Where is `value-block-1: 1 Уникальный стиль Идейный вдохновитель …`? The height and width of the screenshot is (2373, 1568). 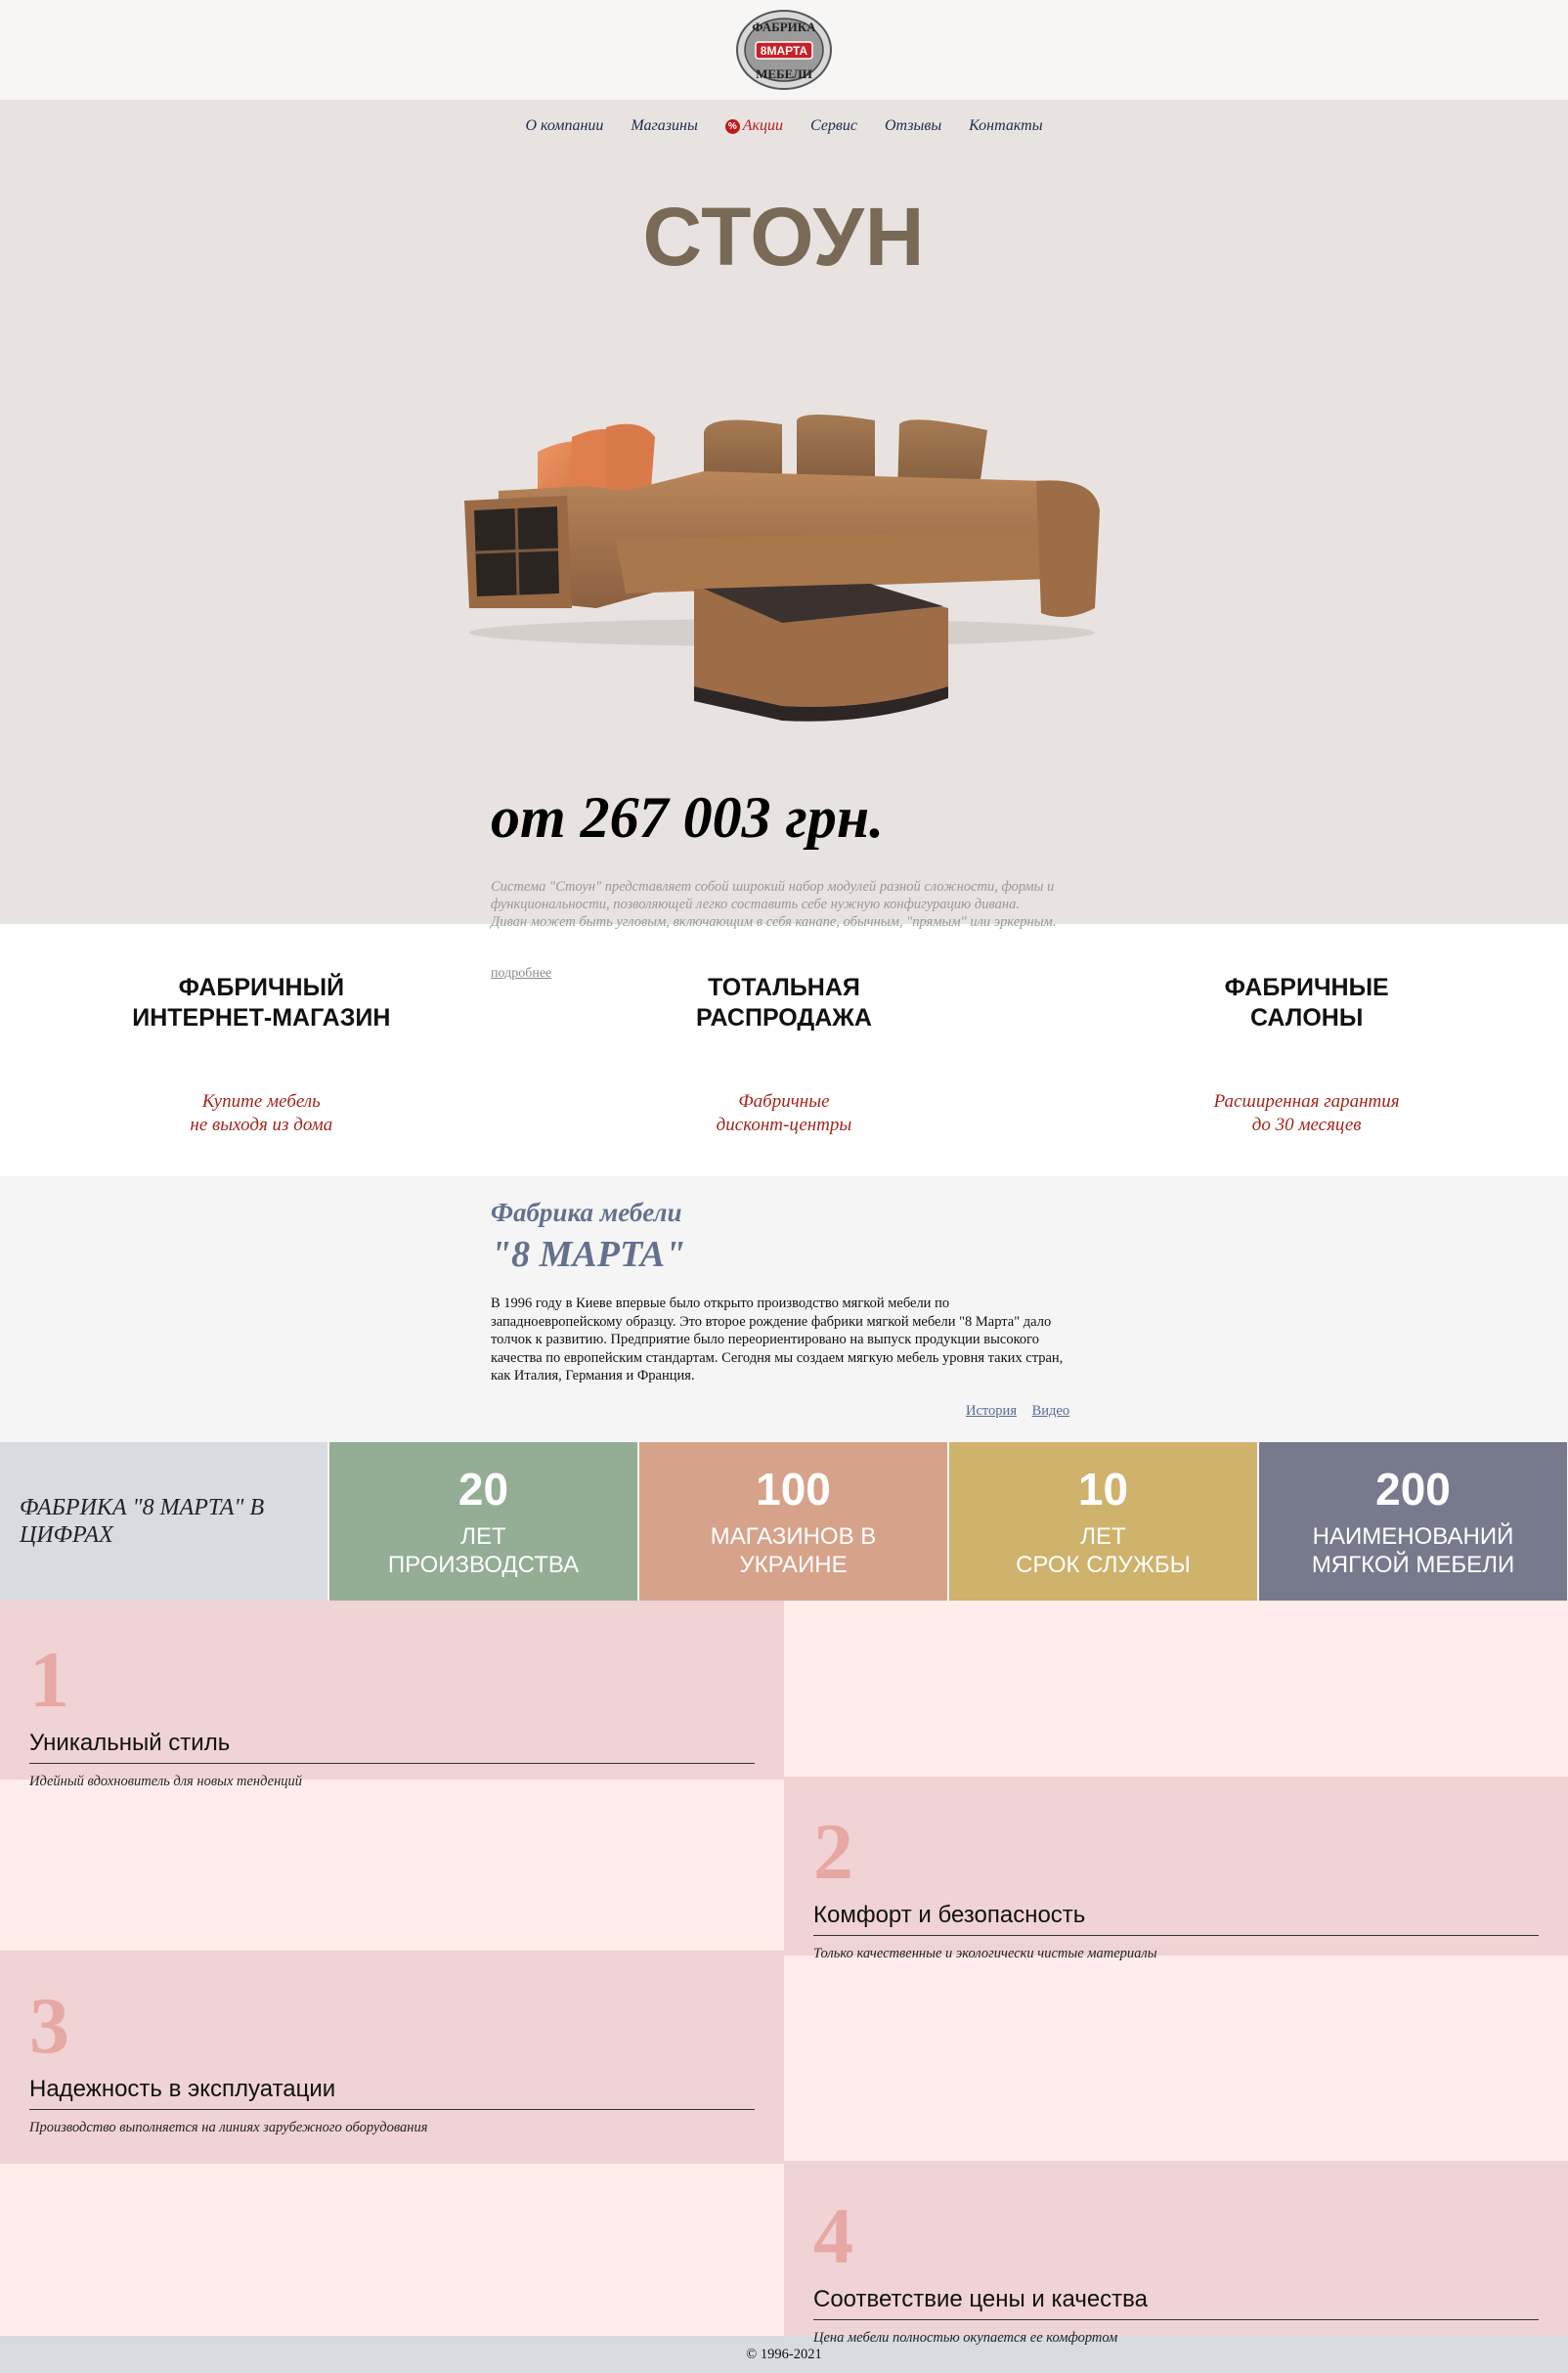 value-block-1: 1 Уникальный стиль Идейный вдохновитель … is located at coordinates (392, 1695).